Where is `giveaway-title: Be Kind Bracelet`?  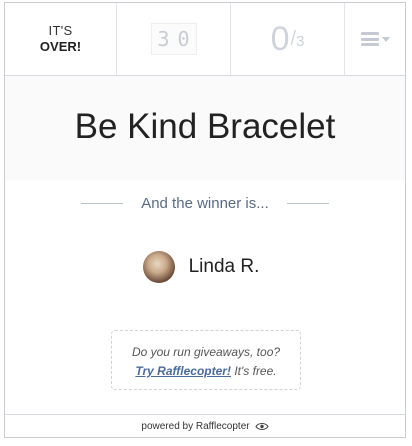 giveaway-title: Be Kind Bracelet is located at coordinates (205, 126).